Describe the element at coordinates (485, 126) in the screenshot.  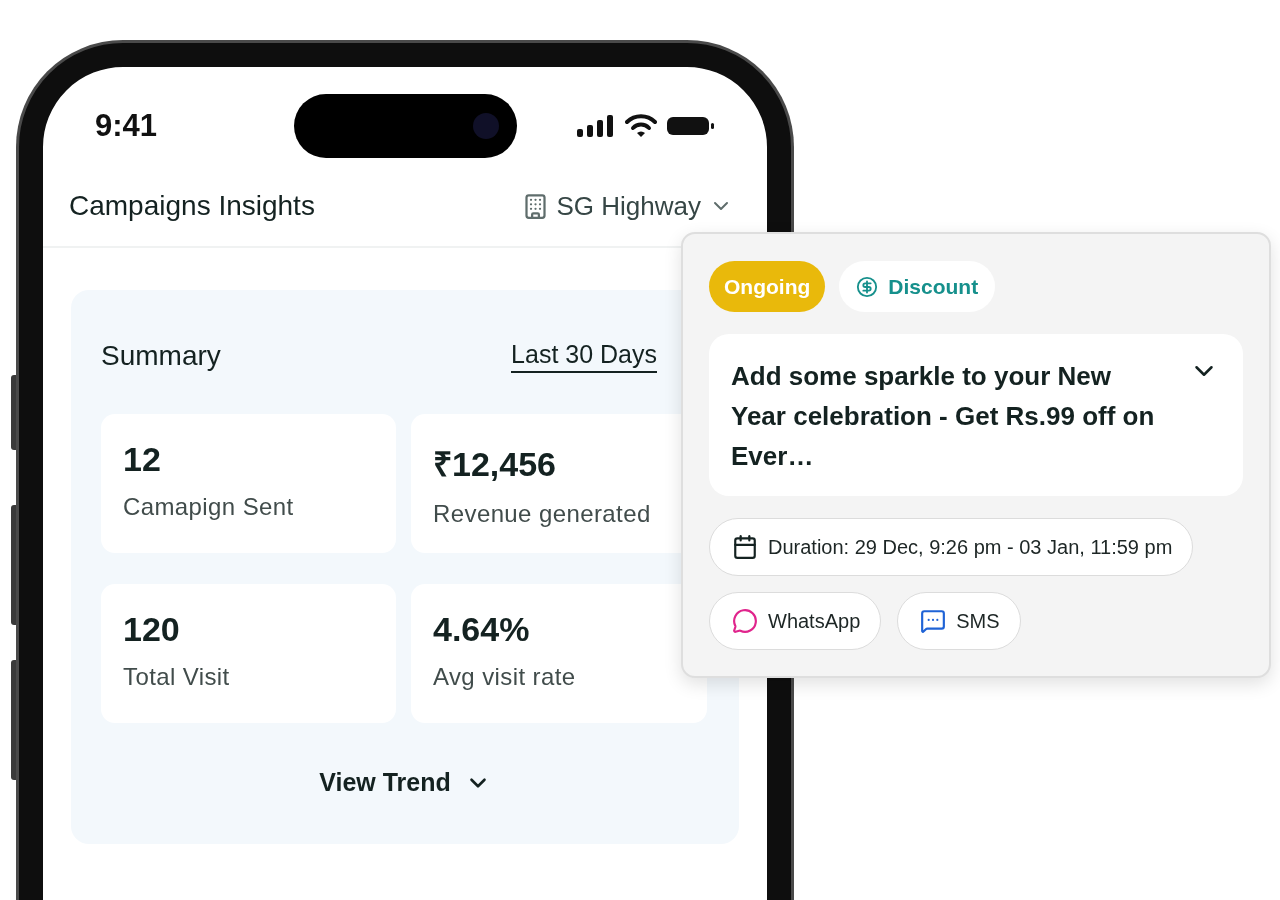
I see `camera-icon` at that location.